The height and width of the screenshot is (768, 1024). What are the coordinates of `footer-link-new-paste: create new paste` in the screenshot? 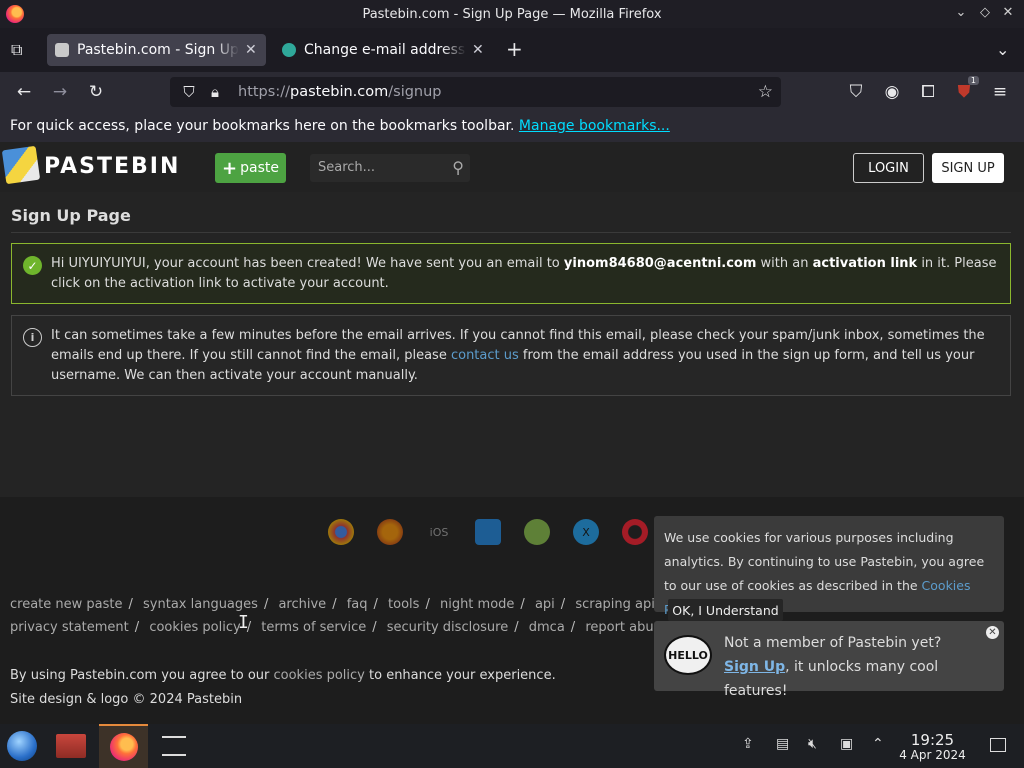 It's located at (66, 604).